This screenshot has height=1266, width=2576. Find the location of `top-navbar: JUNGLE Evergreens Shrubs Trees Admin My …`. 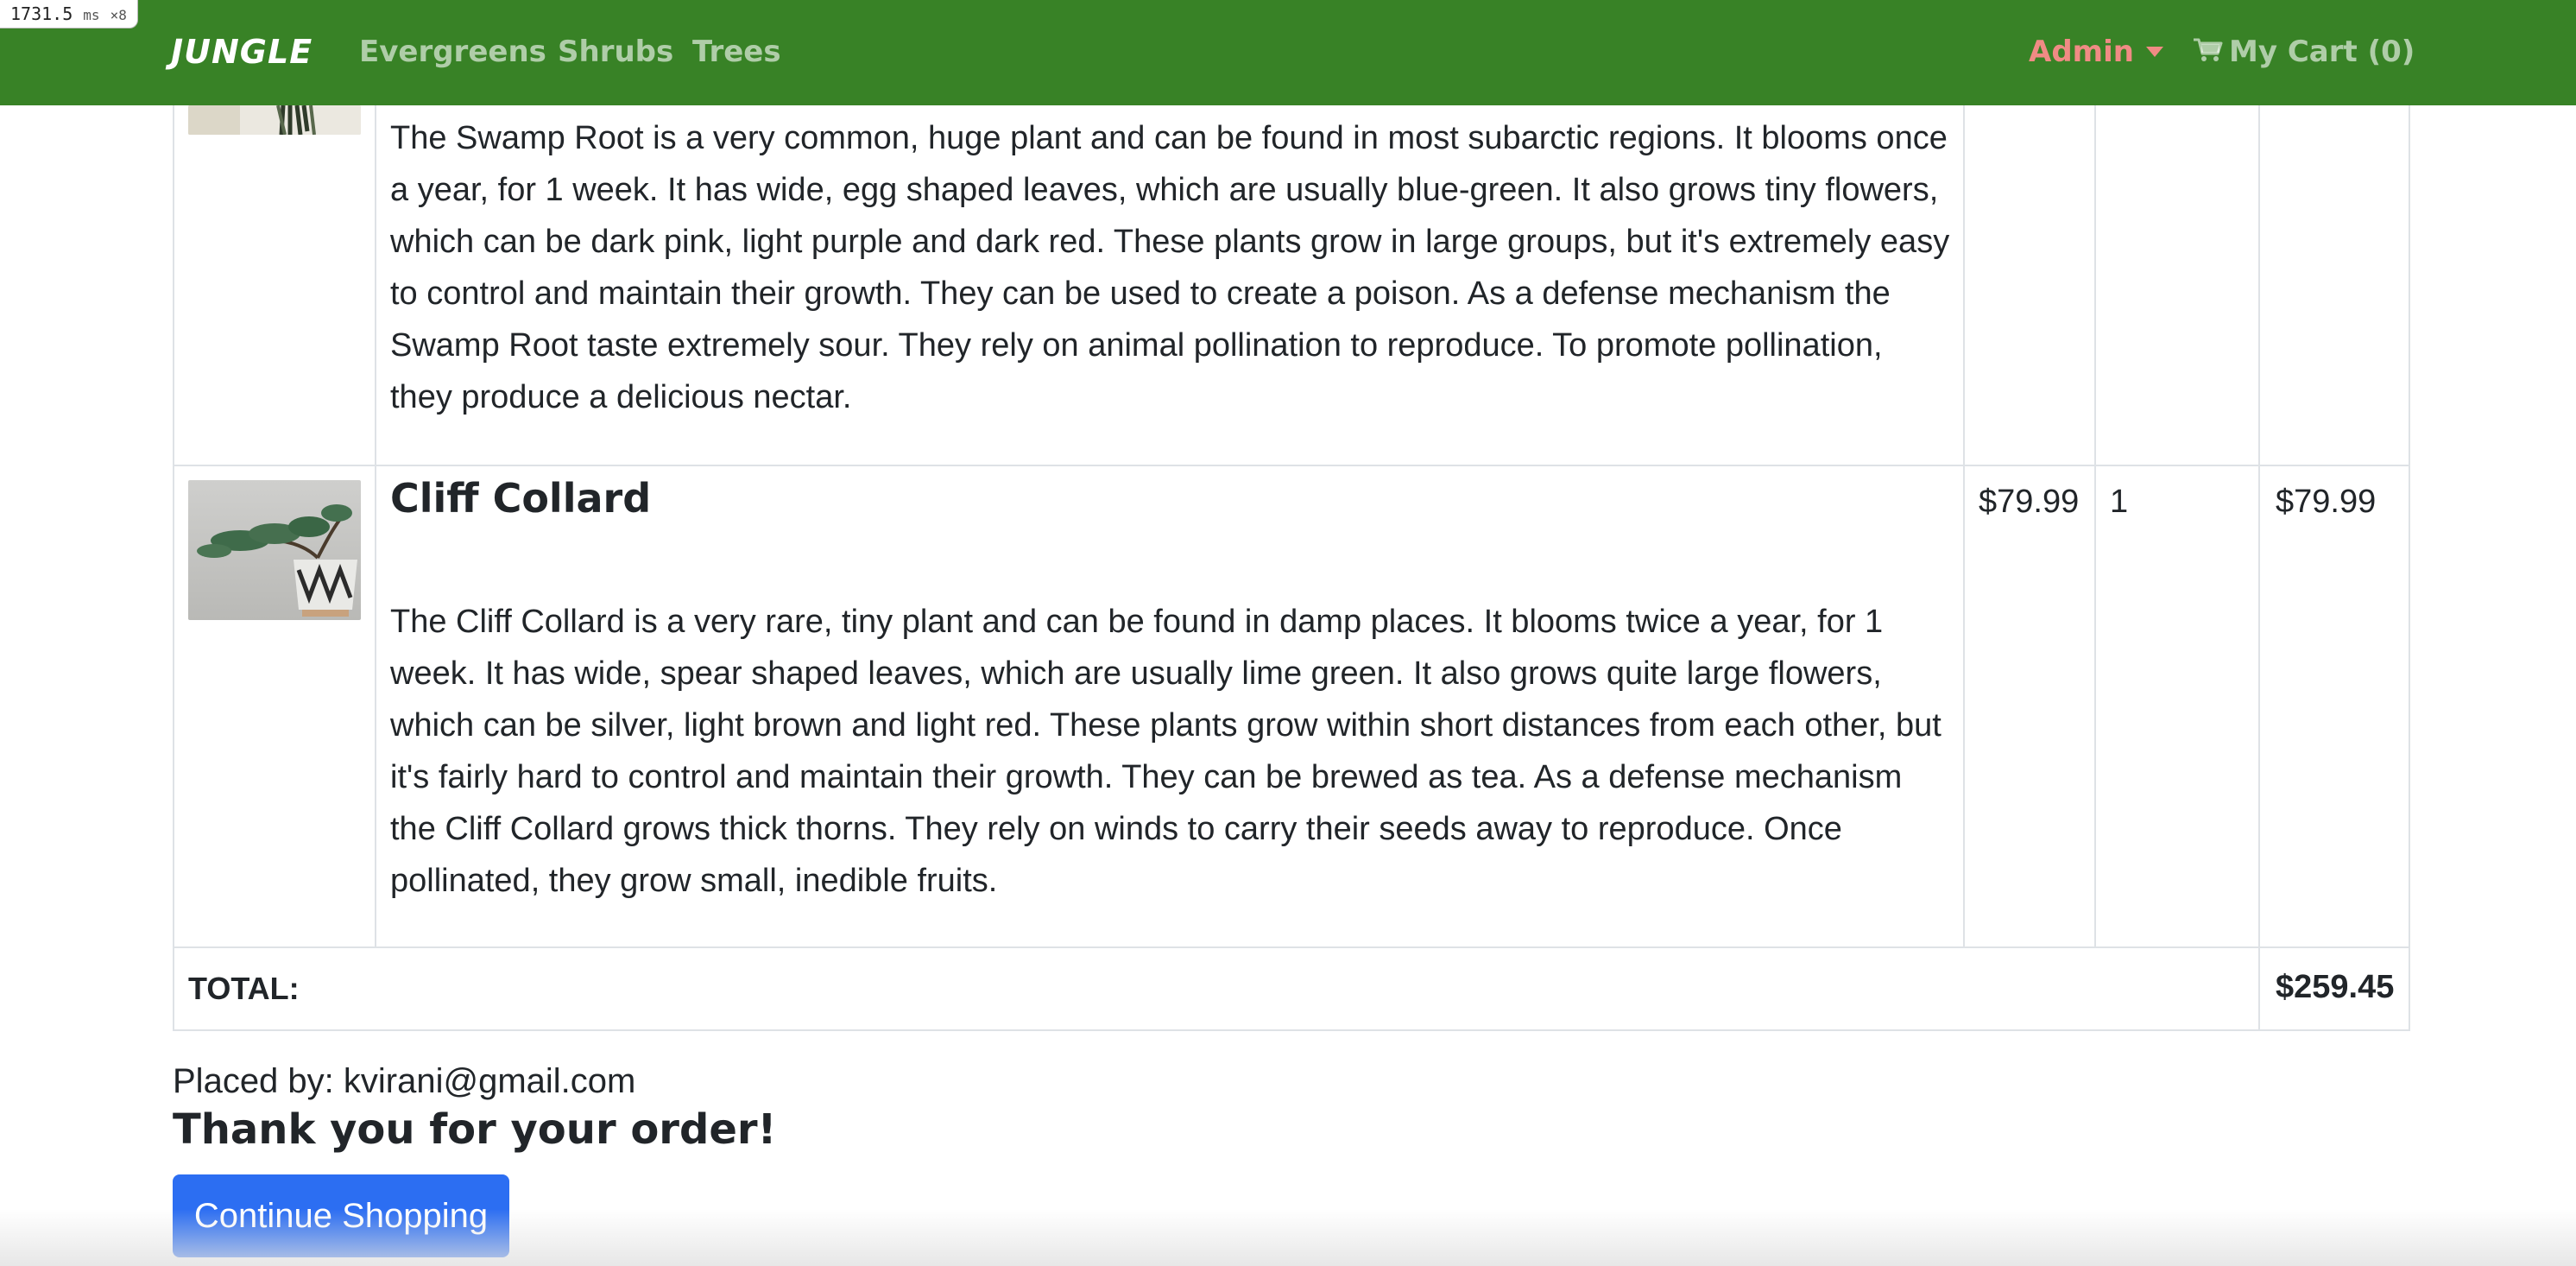

top-navbar: JUNGLE Evergreens Shrubs Trees Admin My … is located at coordinates (1288, 52).